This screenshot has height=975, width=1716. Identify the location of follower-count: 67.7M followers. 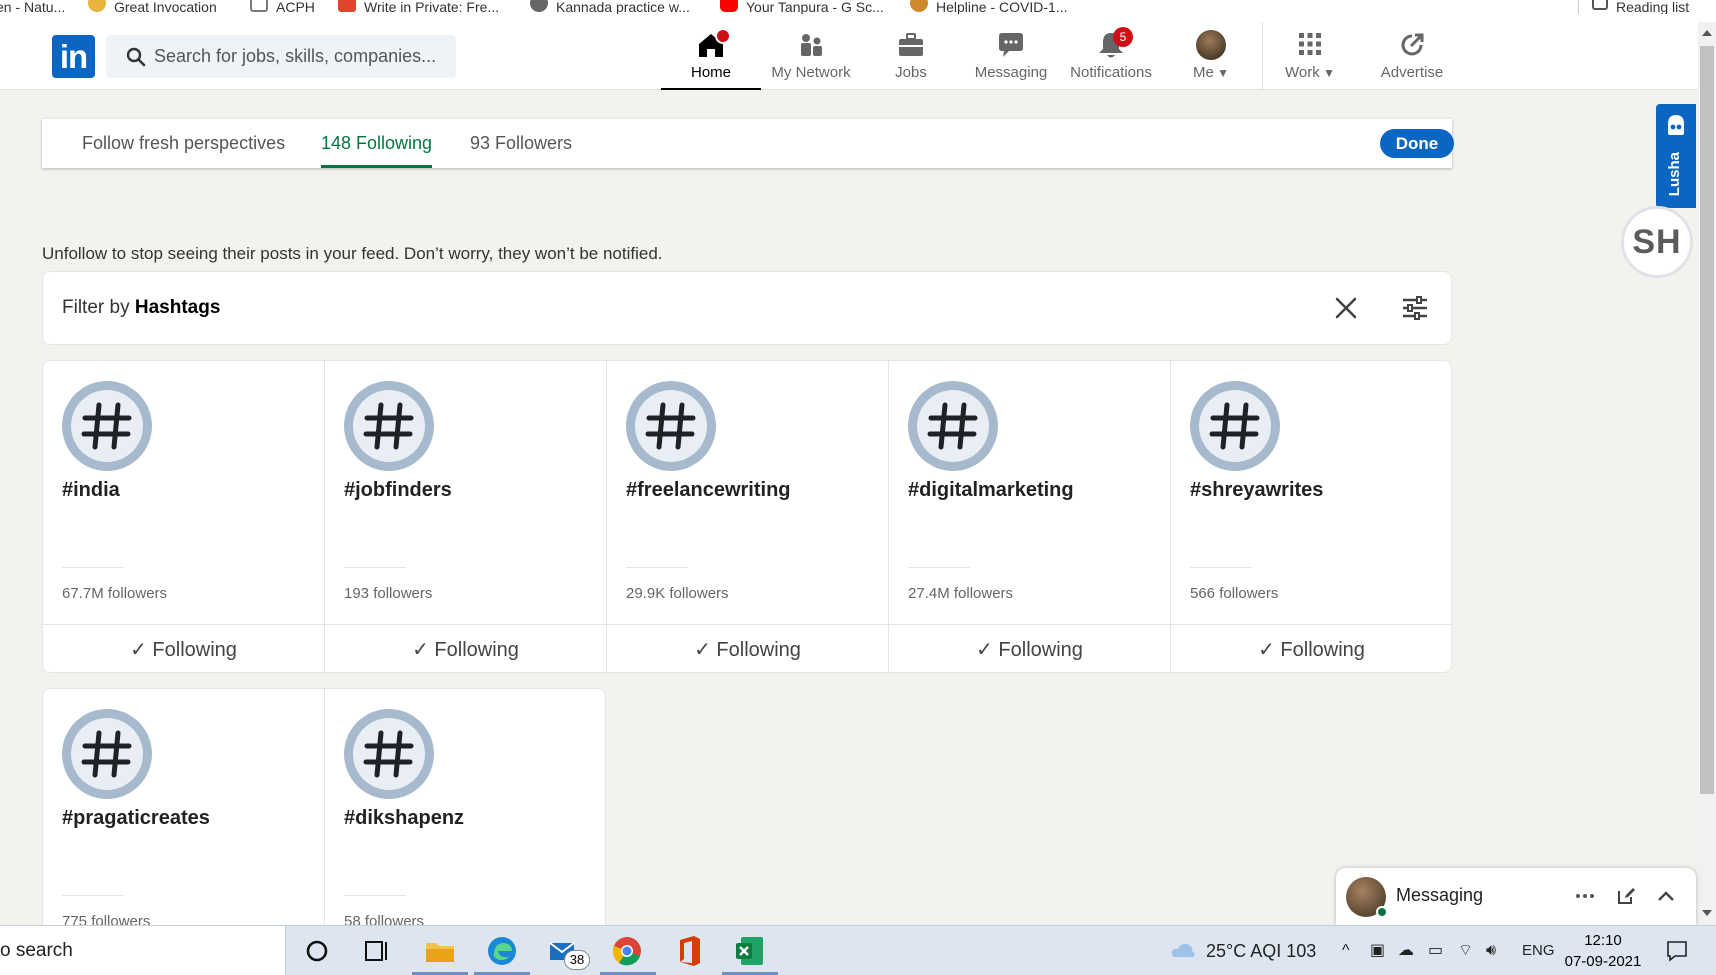
(115, 593).